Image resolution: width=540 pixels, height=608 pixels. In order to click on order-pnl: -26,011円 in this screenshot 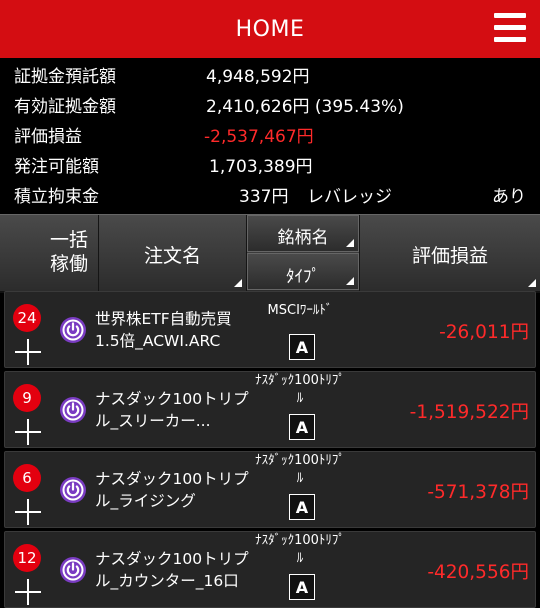, I will do `click(484, 332)`.